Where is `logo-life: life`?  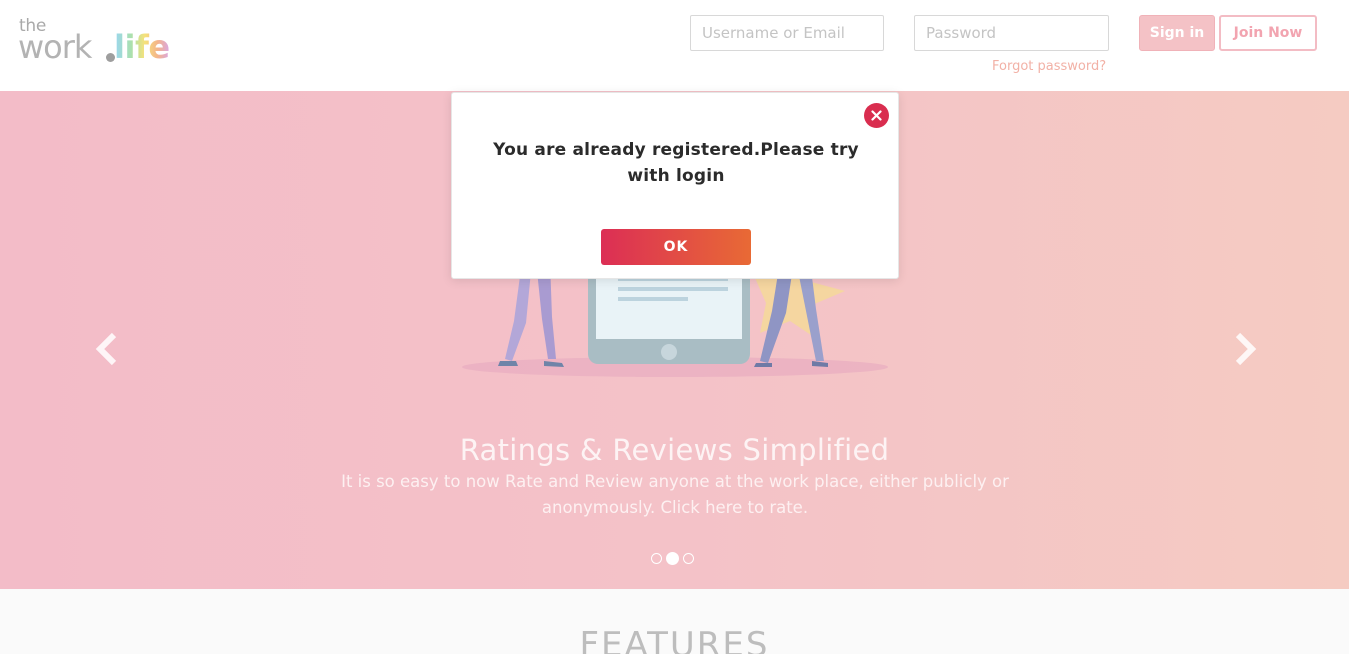 logo-life: life is located at coordinates (142, 47).